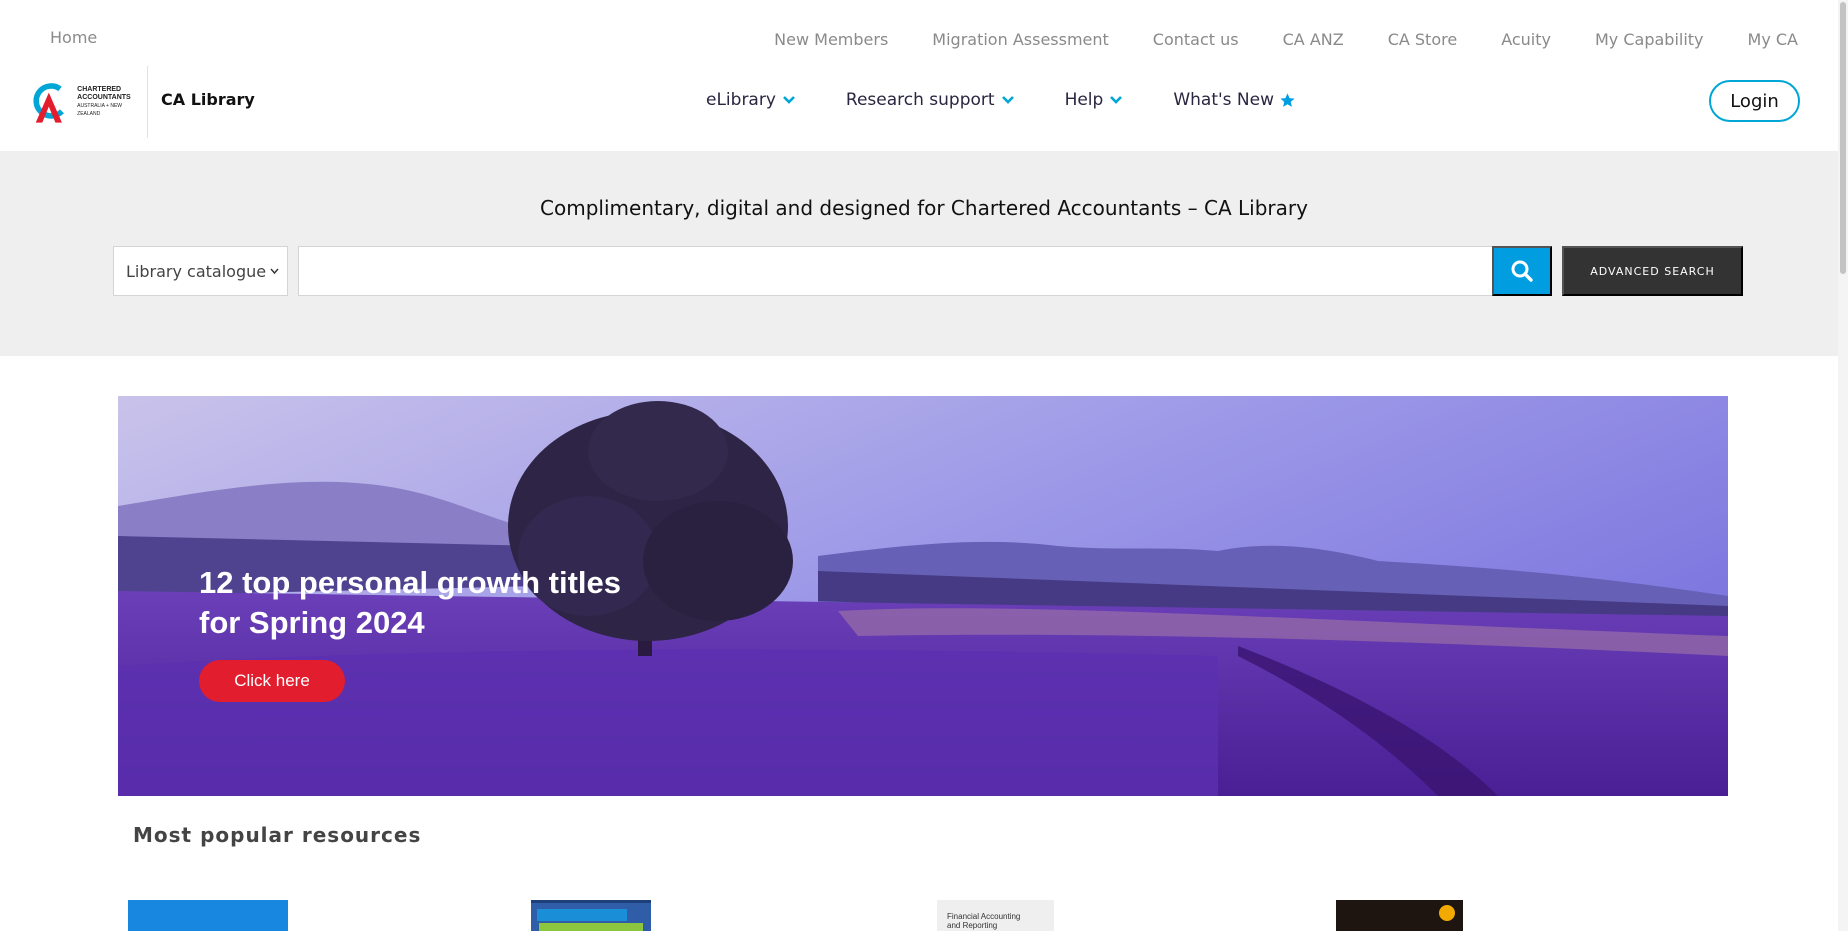  Describe the element at coordinates (1843, 465) in the screenshot. I see `page-scrollbar` at that location.